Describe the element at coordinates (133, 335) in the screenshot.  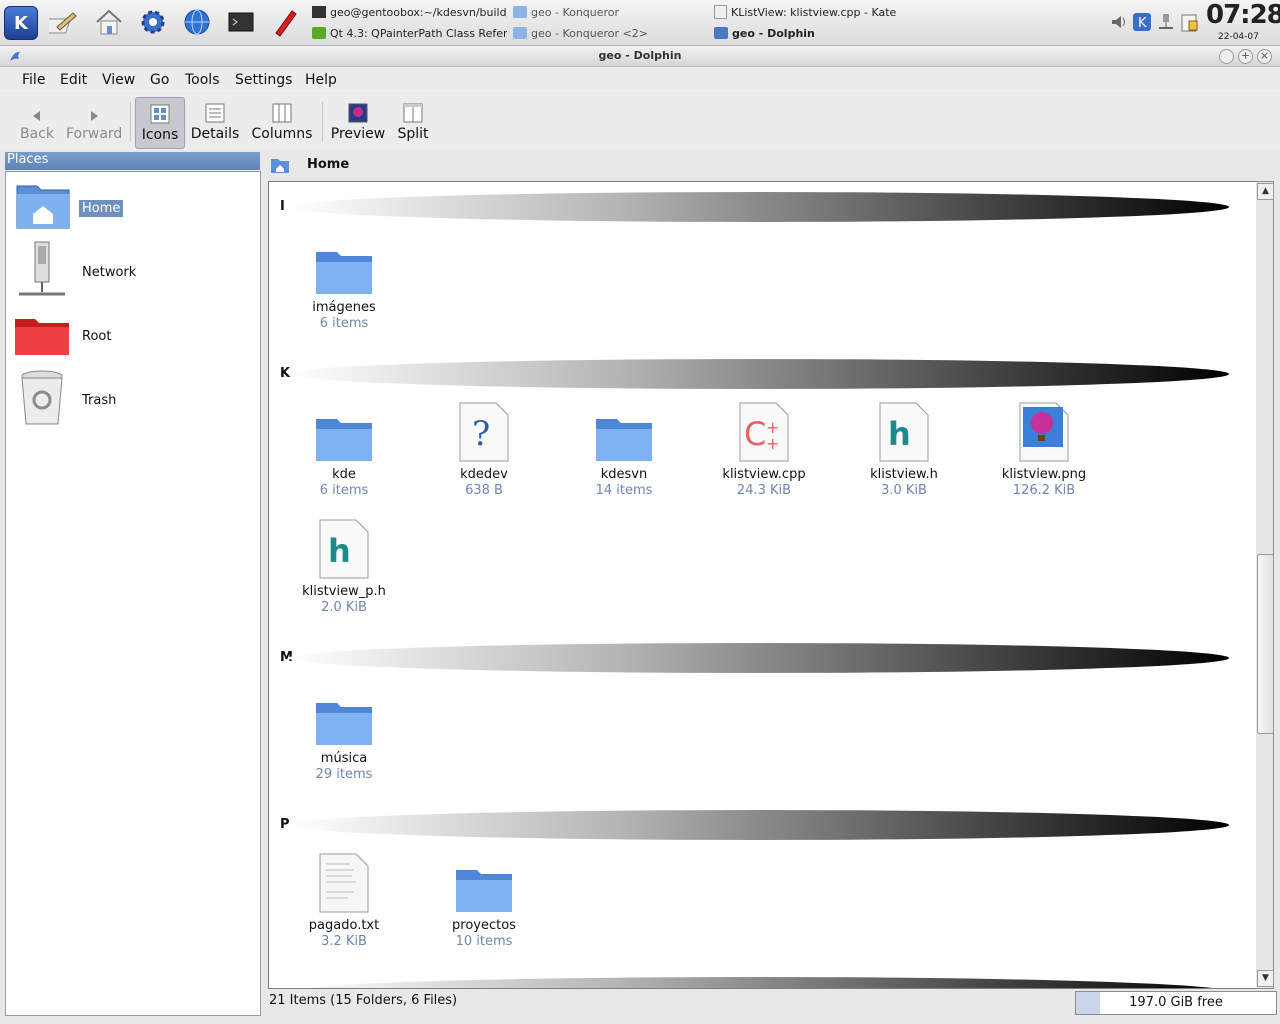
I see `place-root: Root` at that location.